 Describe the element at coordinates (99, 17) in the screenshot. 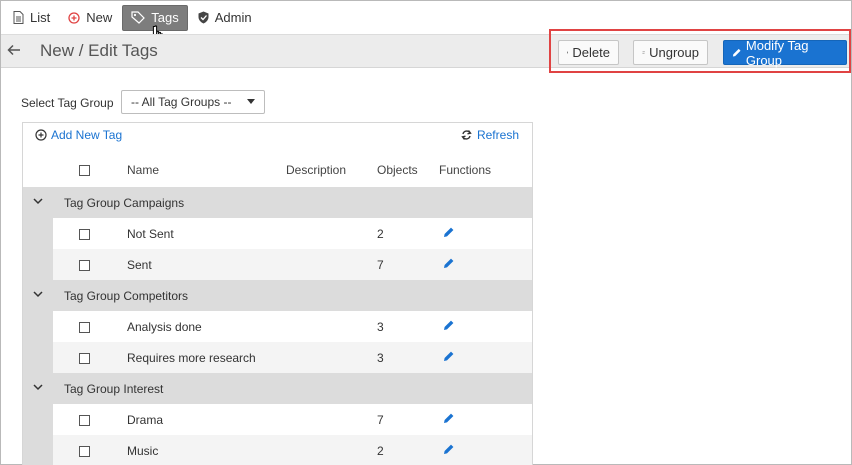

I see `nav-new-label: New` at that location.